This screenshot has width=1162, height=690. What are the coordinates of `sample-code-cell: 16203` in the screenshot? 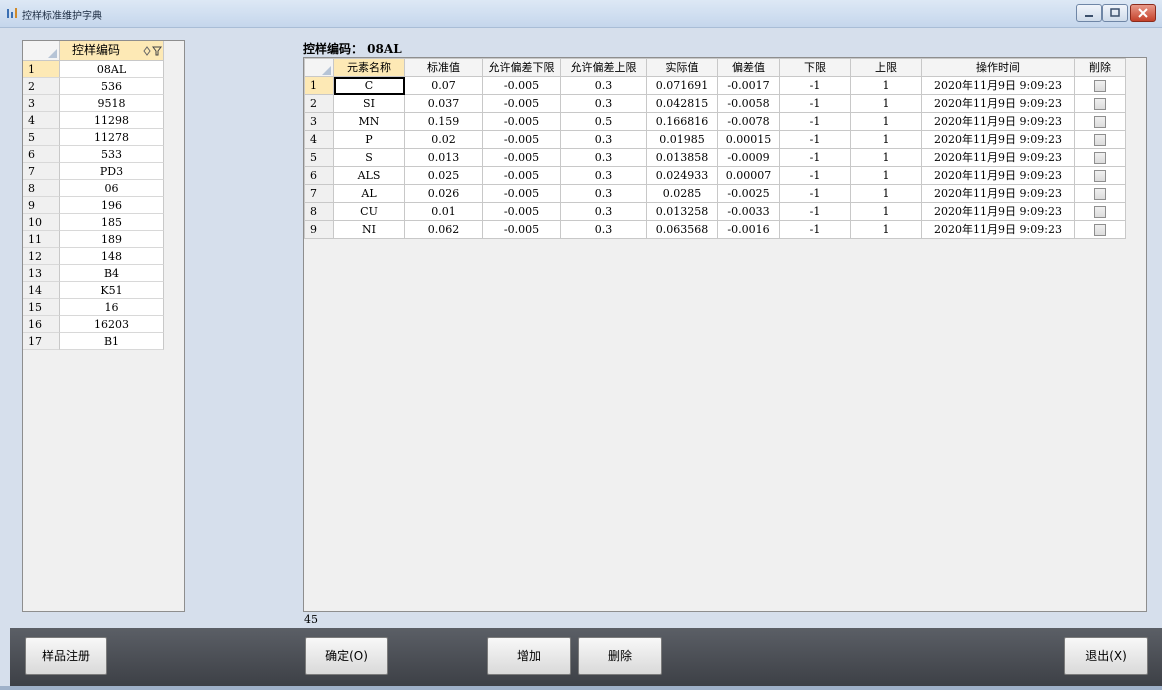 It's located at (112, 324).